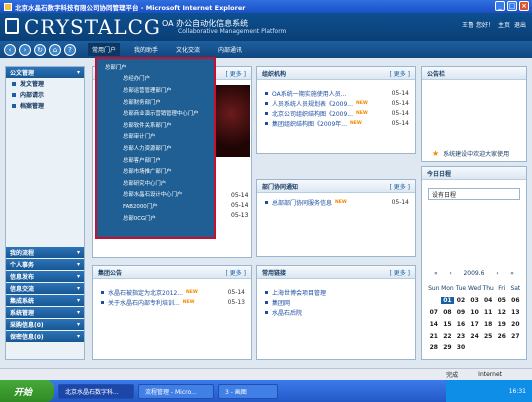  What do you see at coordinates (45, 288) in the screenshot?
I see `sidebar-header-exchange: 信息交流 ▾` at bounding box center [45, 288].